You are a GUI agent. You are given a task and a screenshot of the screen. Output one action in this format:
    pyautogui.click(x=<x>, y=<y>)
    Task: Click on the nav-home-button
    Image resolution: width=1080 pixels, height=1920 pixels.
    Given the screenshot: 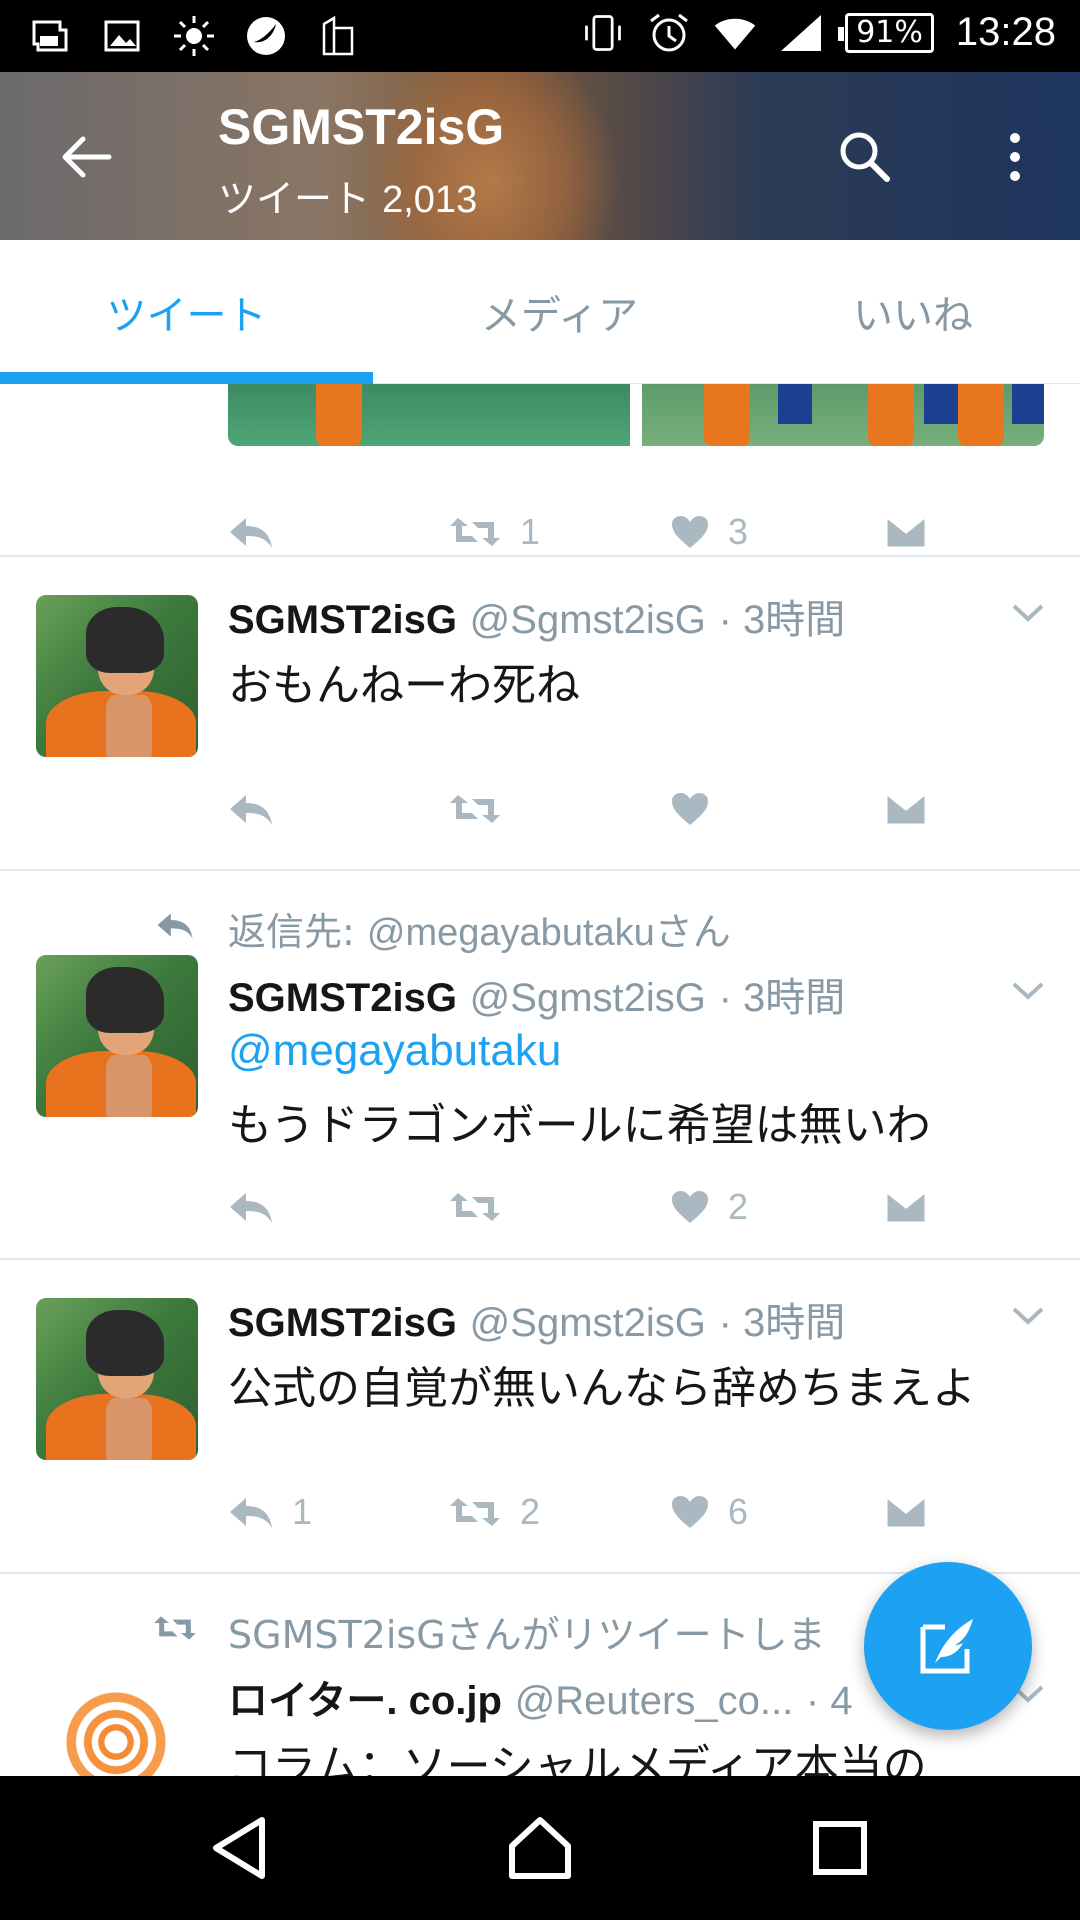 What is the action you would take?
    pyautogui.click(x=540, y=1848)
    